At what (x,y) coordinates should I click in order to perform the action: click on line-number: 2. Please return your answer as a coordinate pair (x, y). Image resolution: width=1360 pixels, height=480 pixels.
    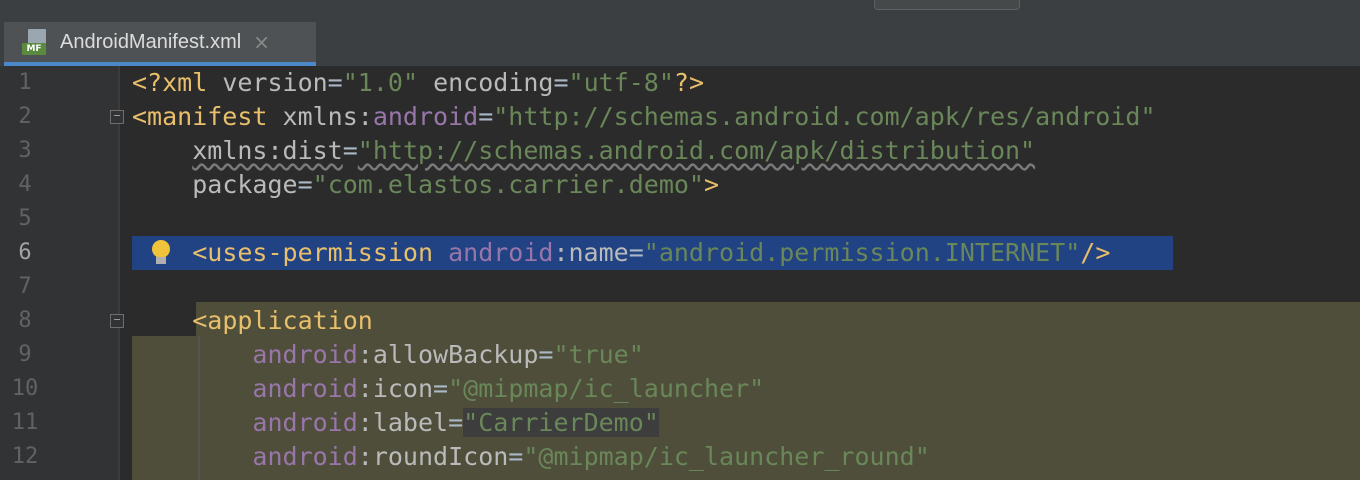
    Looking at the image, I should click on (25, 116).